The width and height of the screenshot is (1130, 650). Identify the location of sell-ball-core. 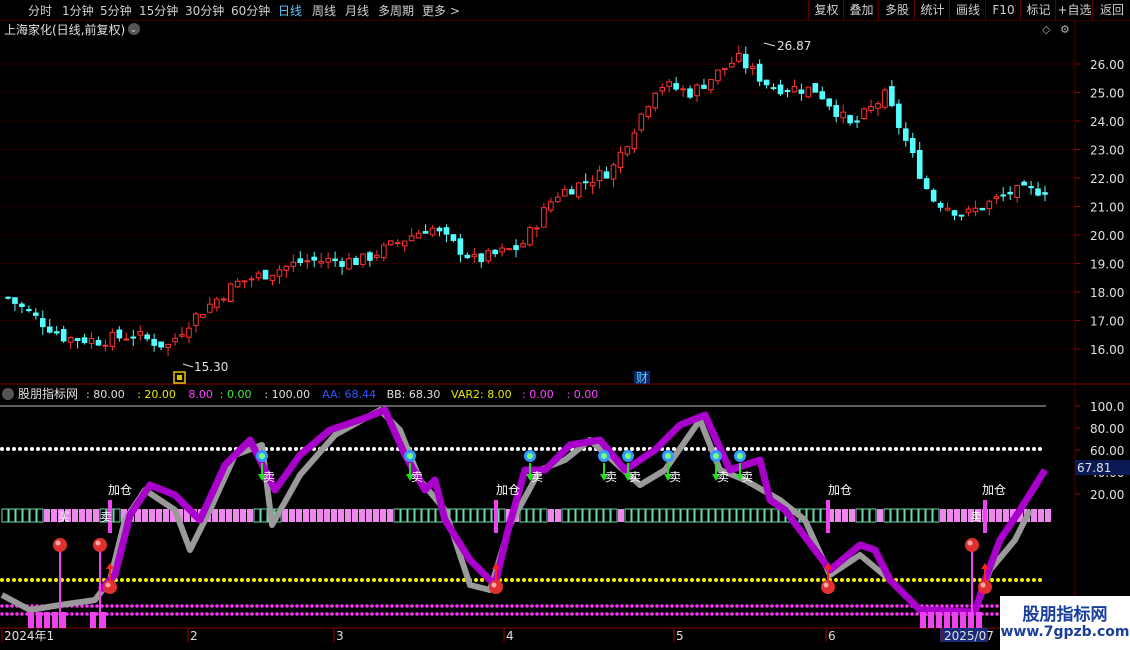
(668, 456).